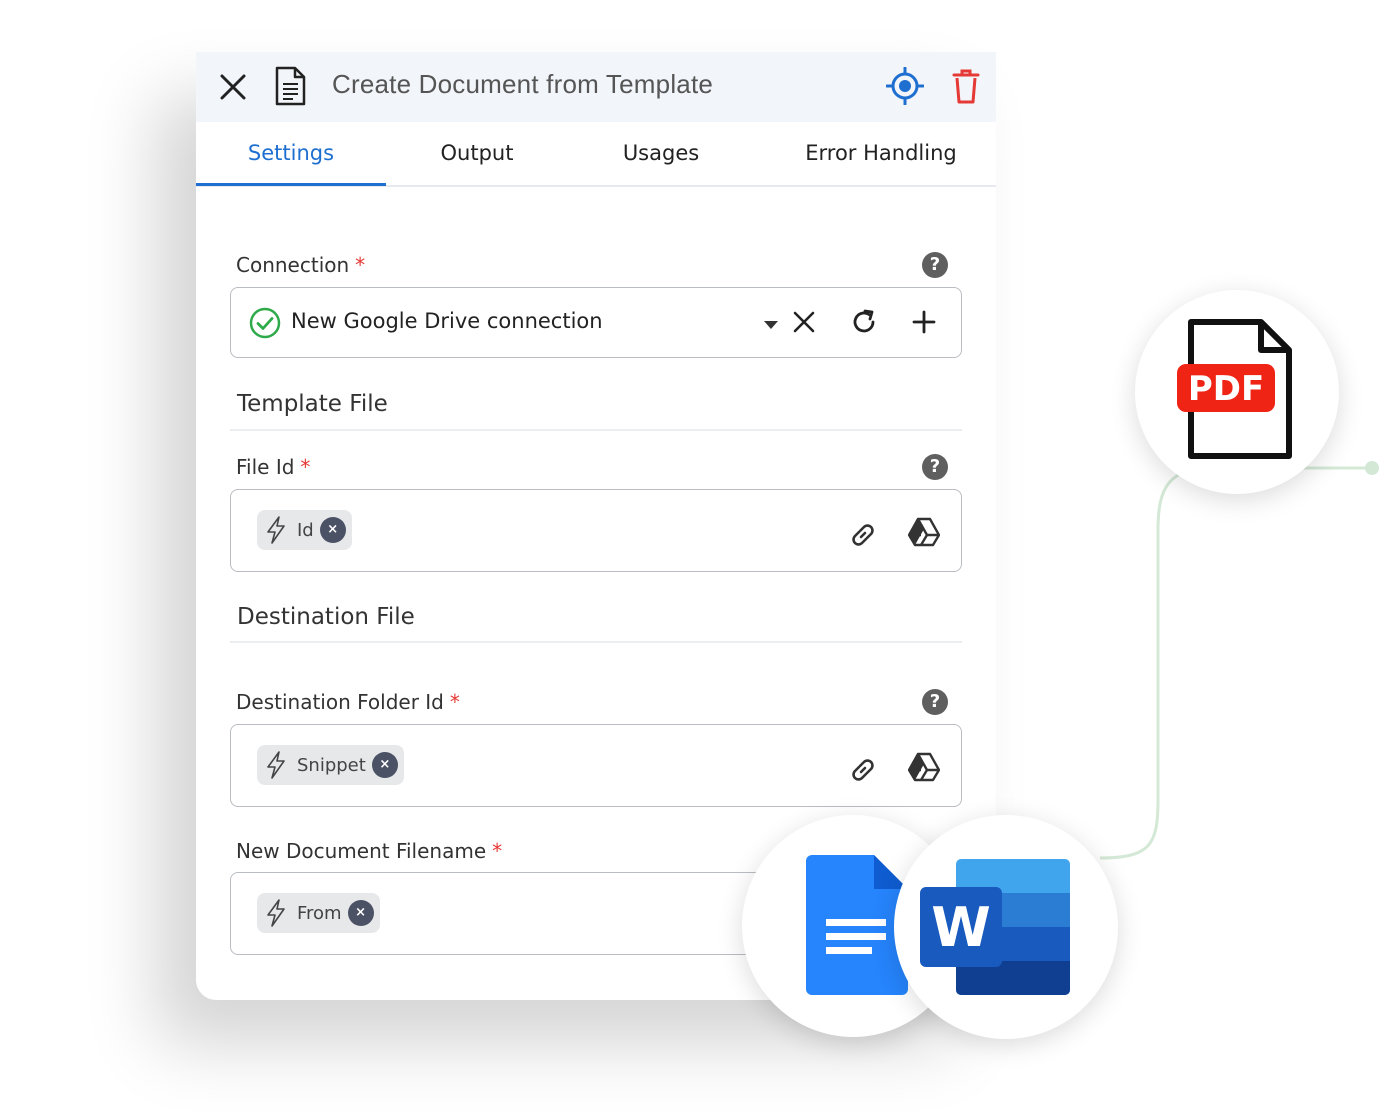 The width and height of the screenshot is (1400, 1120). What do you see at coordinates (340, 702) in the screenshot?
I see `destination-folder-label-text: Destination Folder Id` at bounding box center [340, 702].